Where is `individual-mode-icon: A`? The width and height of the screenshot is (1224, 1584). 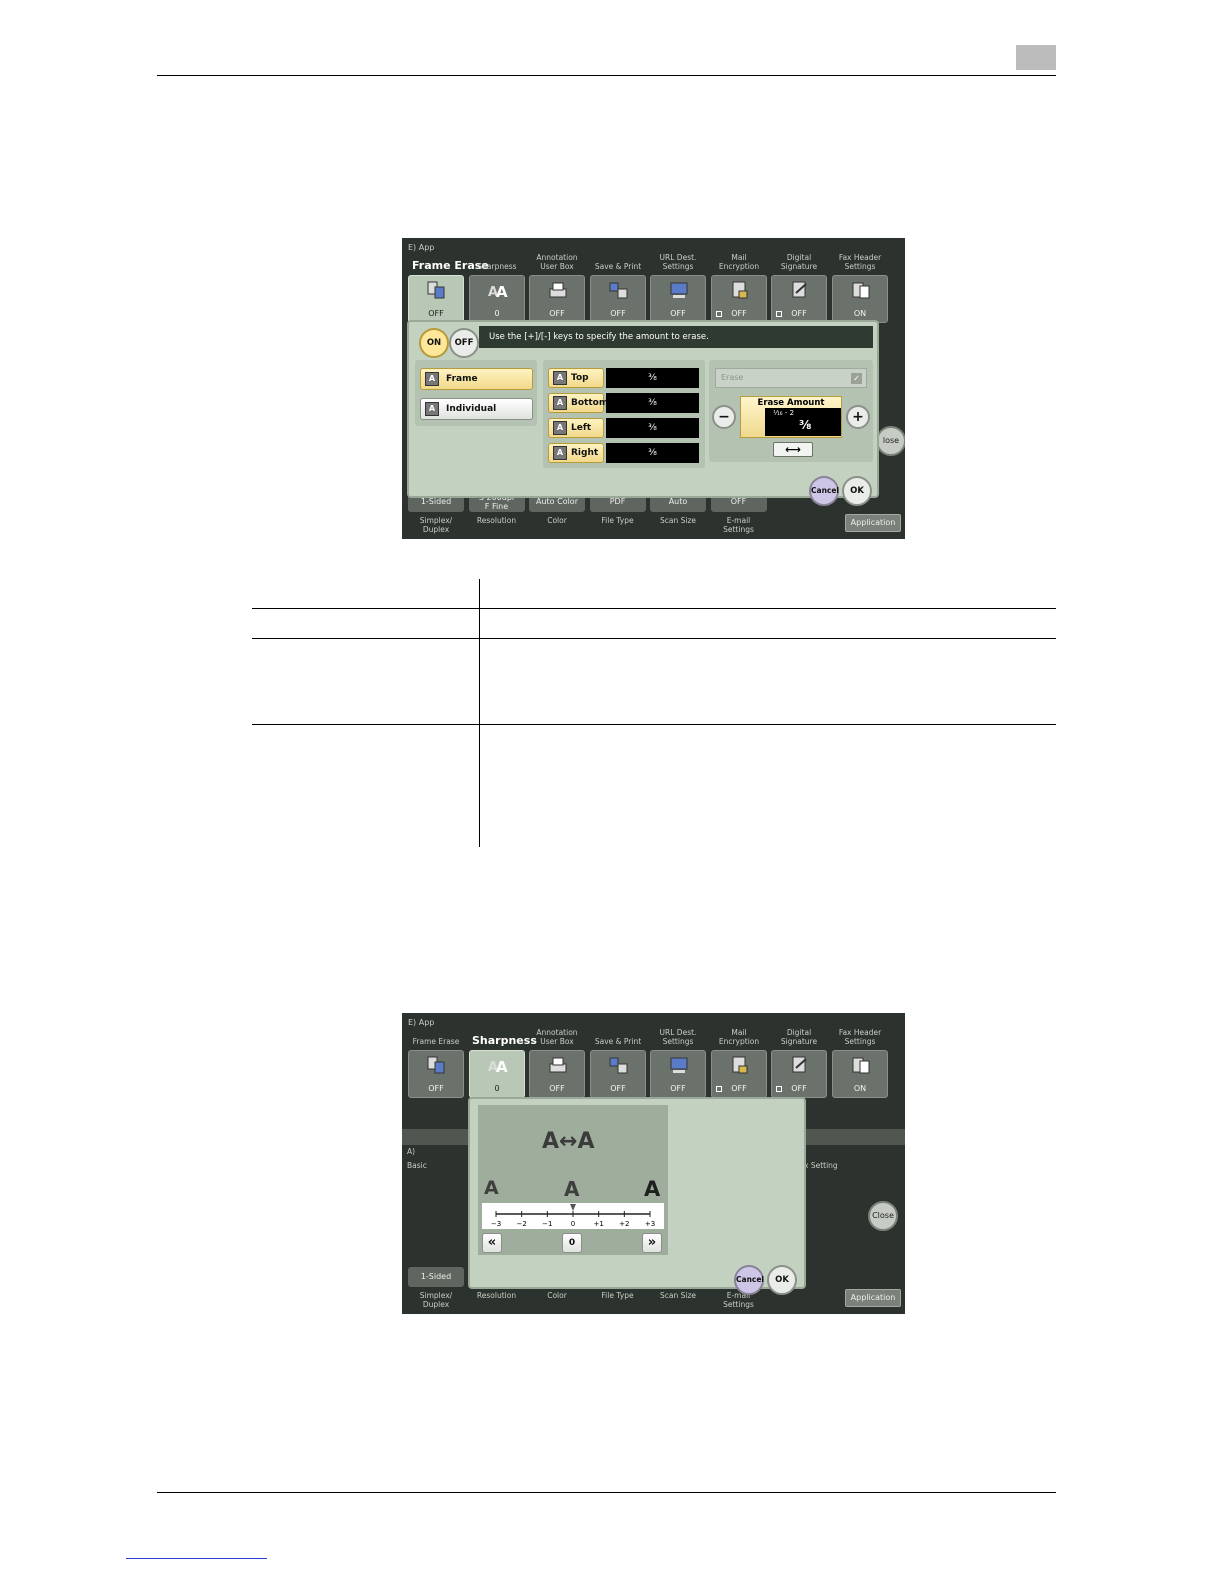
individual-mode-icon: A is located at coordinates (432, 409).